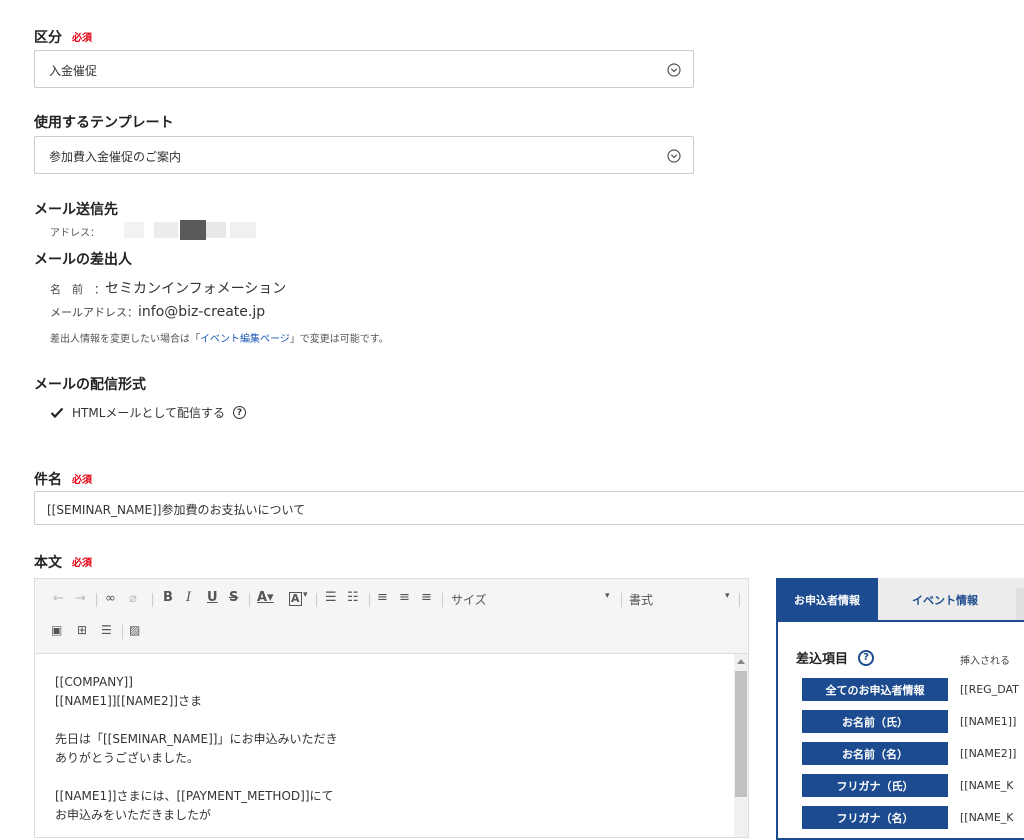 This screenshot has width=1024, height=840. Describe the element at coordinates (295, 599) in the screenshot. I see `bg-color-icon: A` at that location.